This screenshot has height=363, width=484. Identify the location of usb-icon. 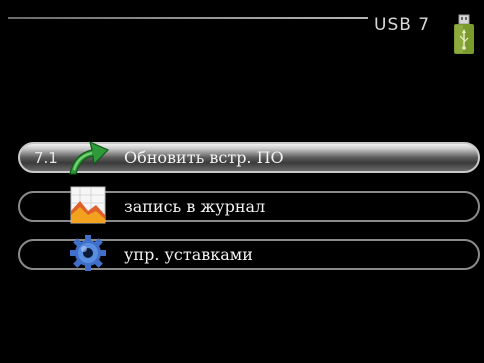
(464, 34).